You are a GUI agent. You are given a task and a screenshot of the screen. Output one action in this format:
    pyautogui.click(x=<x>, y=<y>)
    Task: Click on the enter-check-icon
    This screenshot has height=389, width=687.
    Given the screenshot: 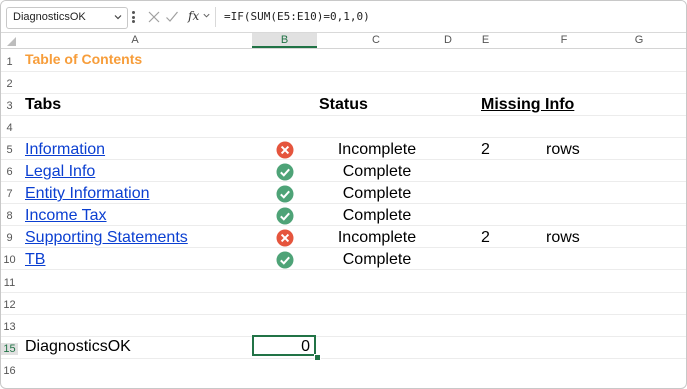 What is the action you would take?
    pyautogui.click(x=173, y=17)
    